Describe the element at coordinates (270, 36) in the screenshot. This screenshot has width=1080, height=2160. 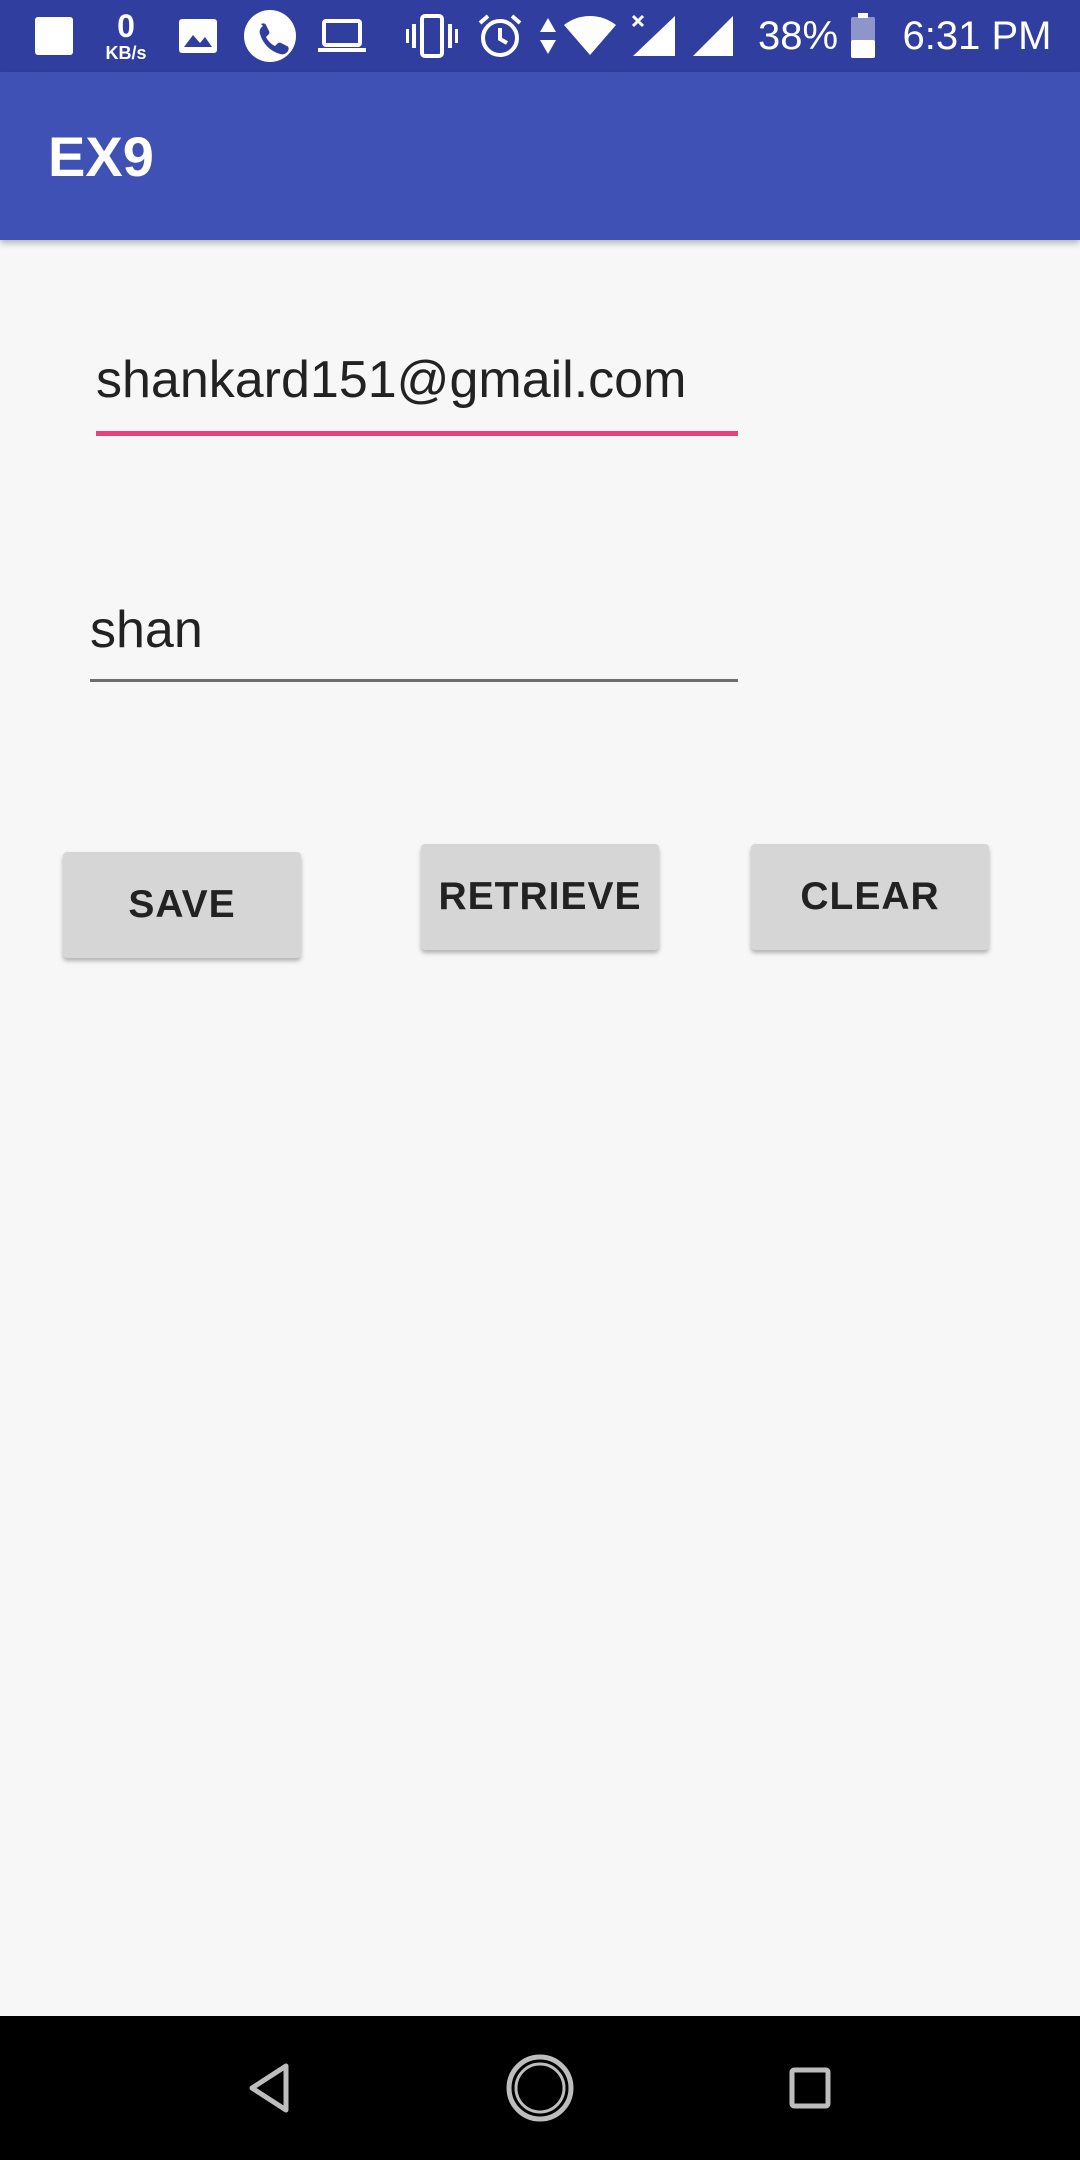
I see `phone-icon` at that location.